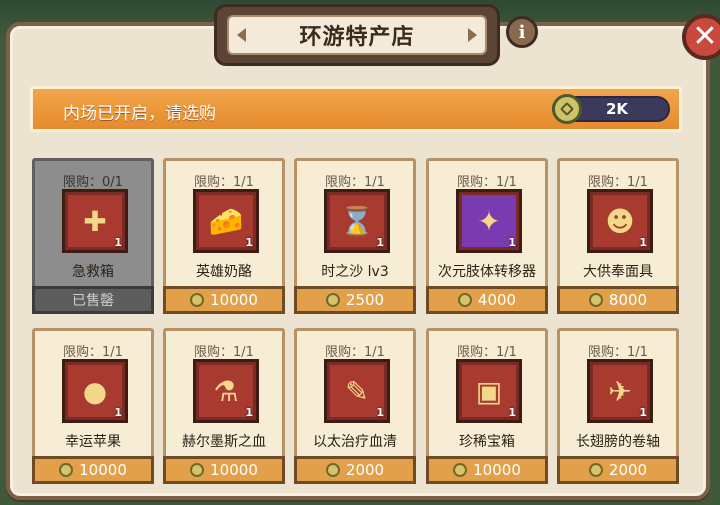 The image size is (720, 505). I want to click on item-glyph: ●, so click(95, 391).